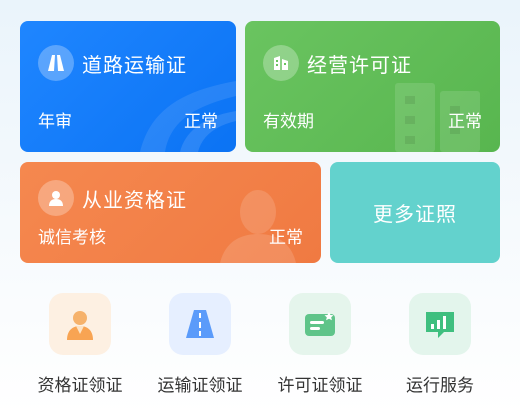  Describe the element at coordinates (437, 117) in the screenshot. I see `building-decoration` at that location.